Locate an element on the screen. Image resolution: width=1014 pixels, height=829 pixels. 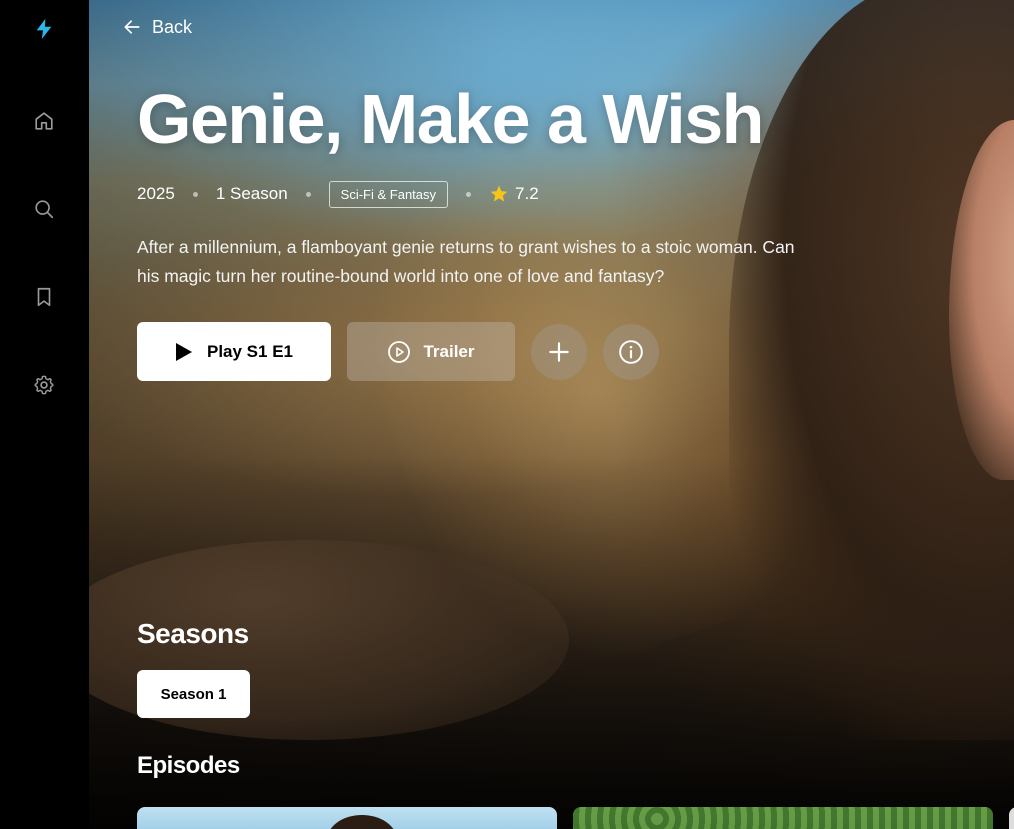
genre-badge: Sci-Fi & Fantasy is located at coordinates (388, 194).